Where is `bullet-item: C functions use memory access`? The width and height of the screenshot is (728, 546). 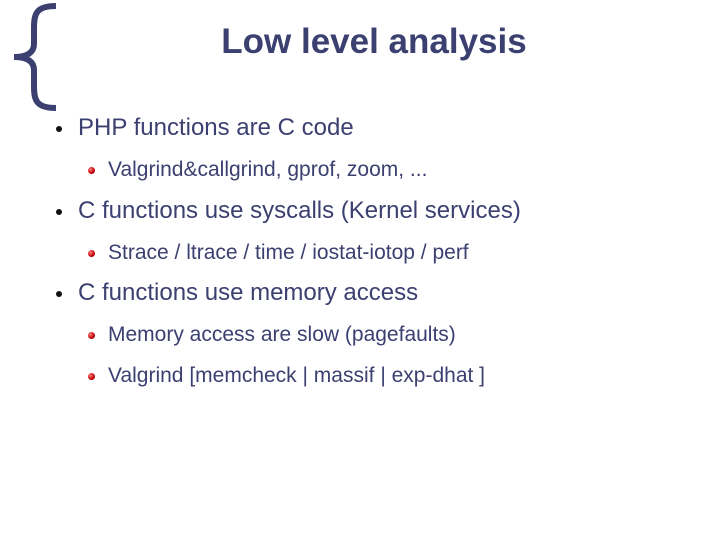
bullet-item: C functions use memory access is located at coordinates (237, 293).